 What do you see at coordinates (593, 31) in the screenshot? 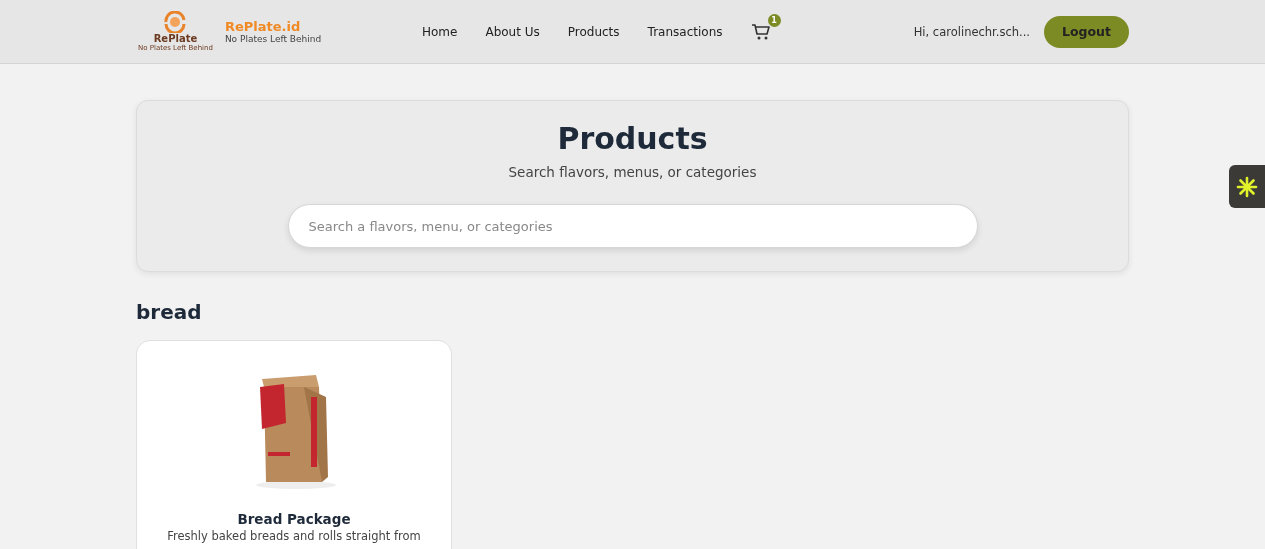
I see `nav-link: Products` at bounding box center [593, 31].